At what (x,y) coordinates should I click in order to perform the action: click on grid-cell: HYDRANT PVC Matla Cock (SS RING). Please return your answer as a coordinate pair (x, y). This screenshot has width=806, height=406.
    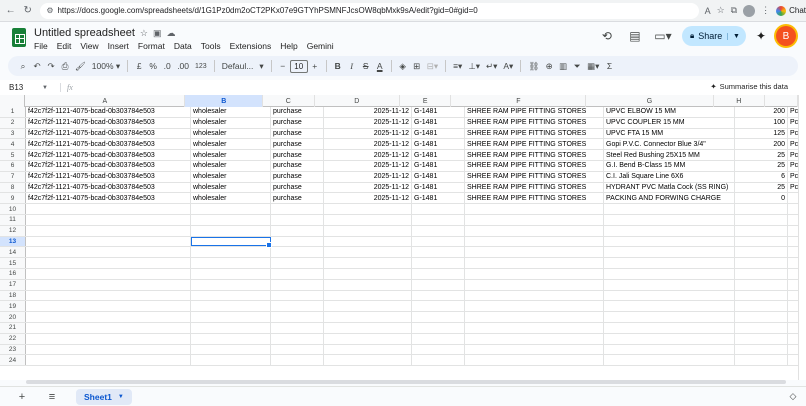
    Looking at the image, I should click on (669, 187).